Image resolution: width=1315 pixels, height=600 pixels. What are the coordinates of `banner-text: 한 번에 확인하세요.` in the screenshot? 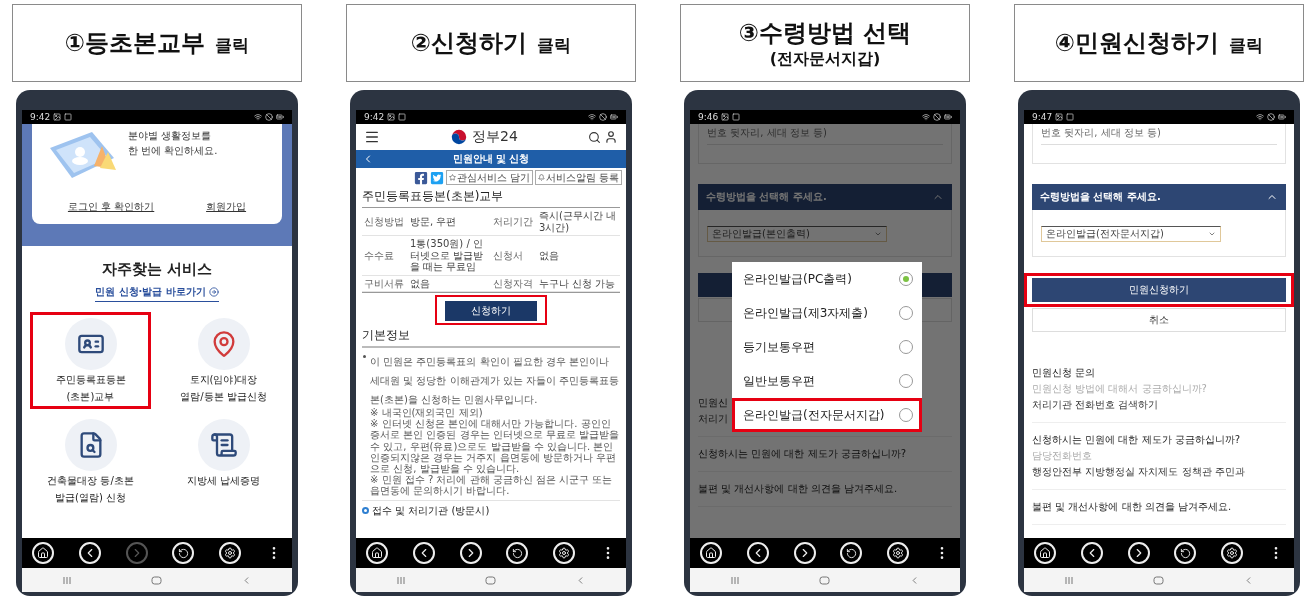 It's located at (173, 151).